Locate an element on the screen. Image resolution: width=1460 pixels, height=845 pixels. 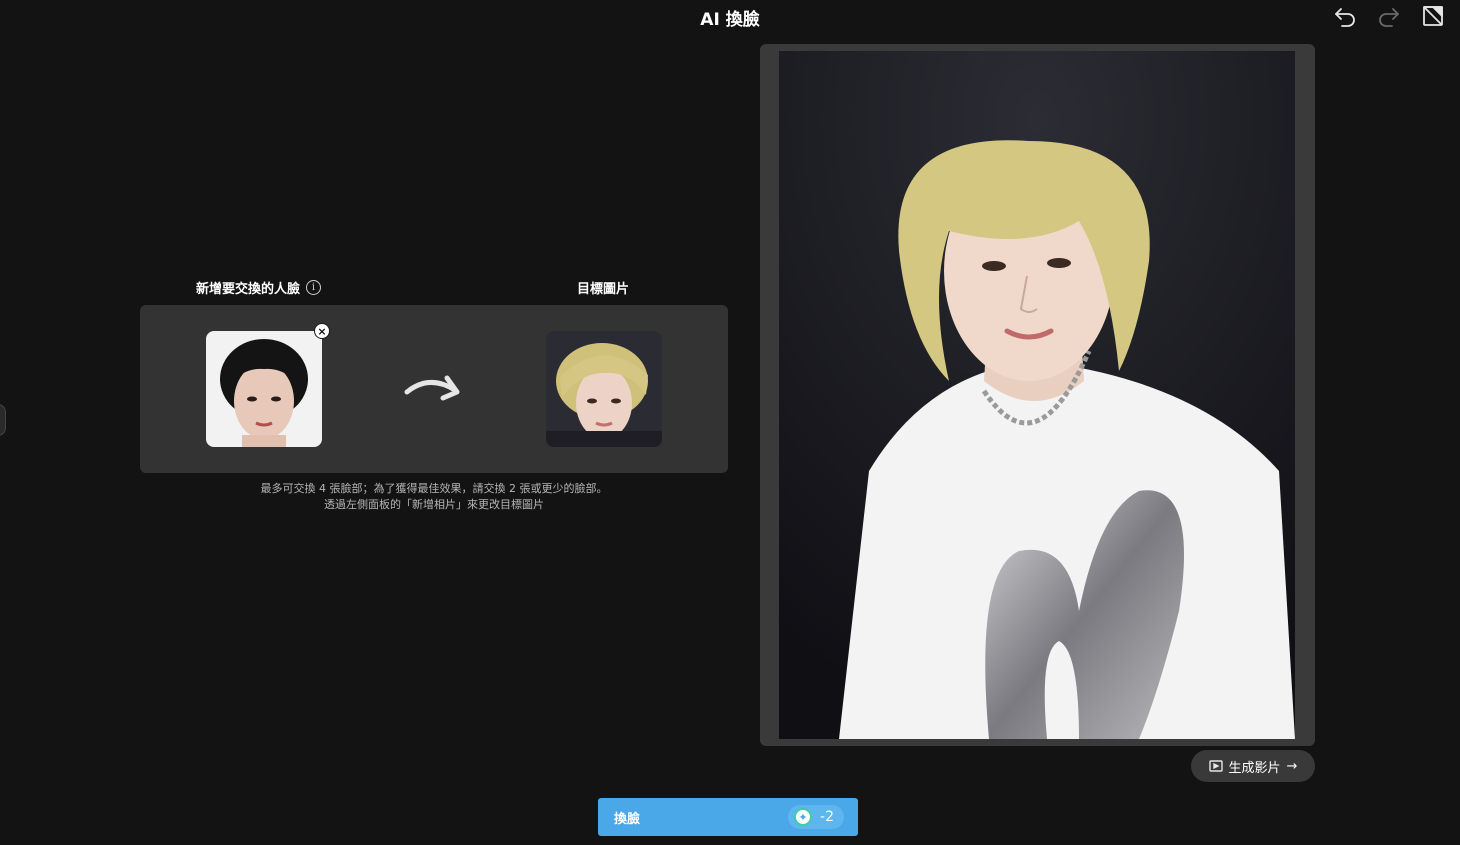
source-faces-label-text: 新增要交換的人臉 is located at coordinates (248, 289).